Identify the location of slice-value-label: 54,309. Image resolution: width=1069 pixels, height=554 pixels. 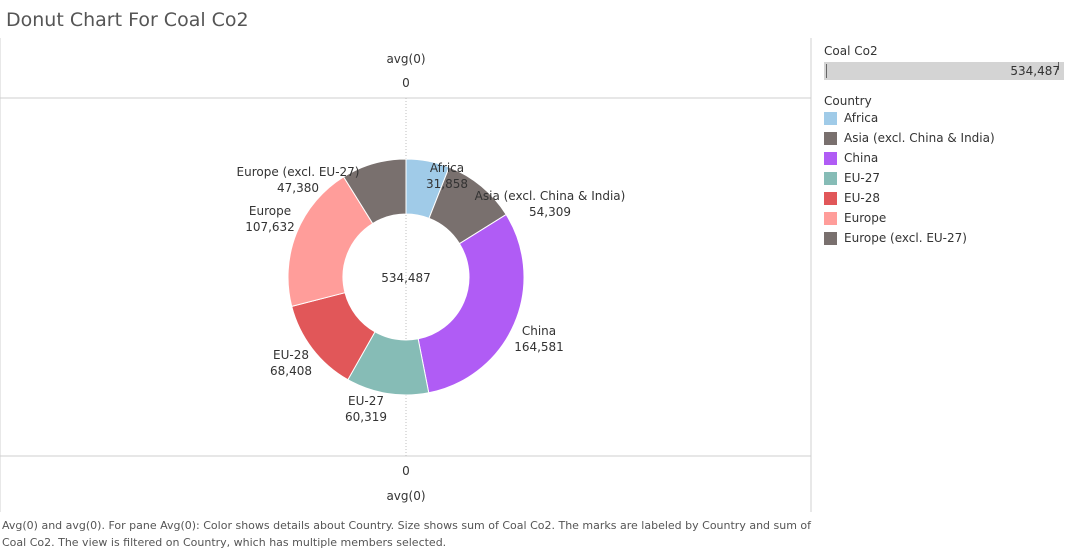
(550, 212).